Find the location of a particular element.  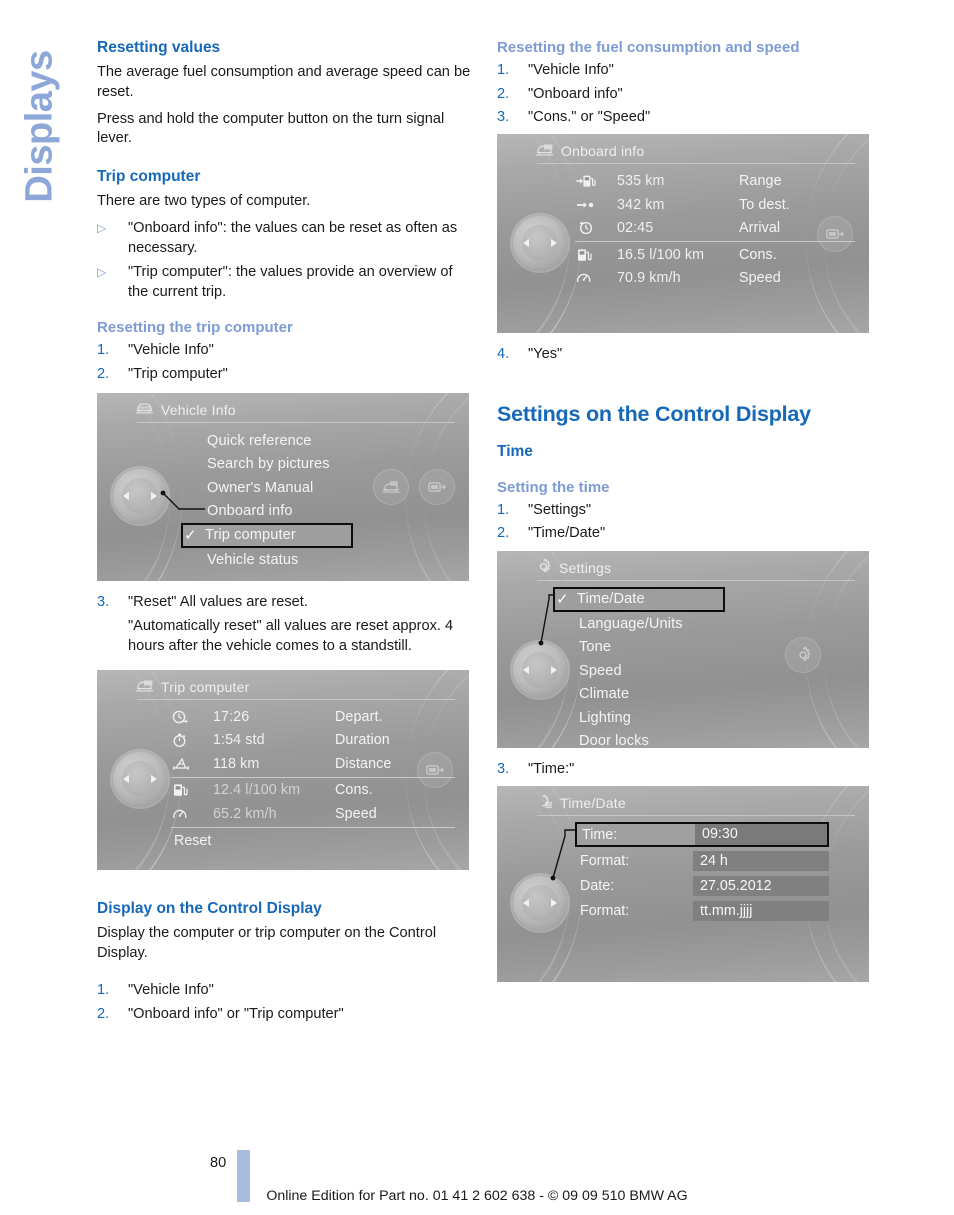

step-text: "Reset" All values are reset. is located at coordinates (218, 601).